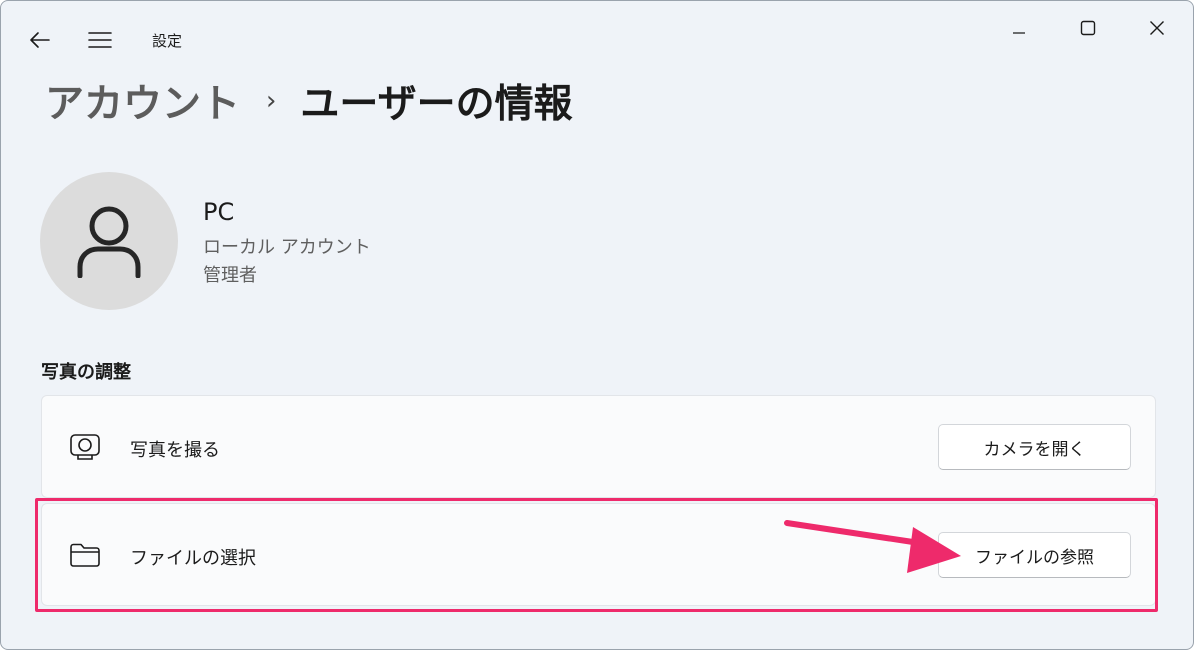 Image resolution: width=1194 pixels, height=650 pixels. I want to click on minimize-button, so click(1019, 28).